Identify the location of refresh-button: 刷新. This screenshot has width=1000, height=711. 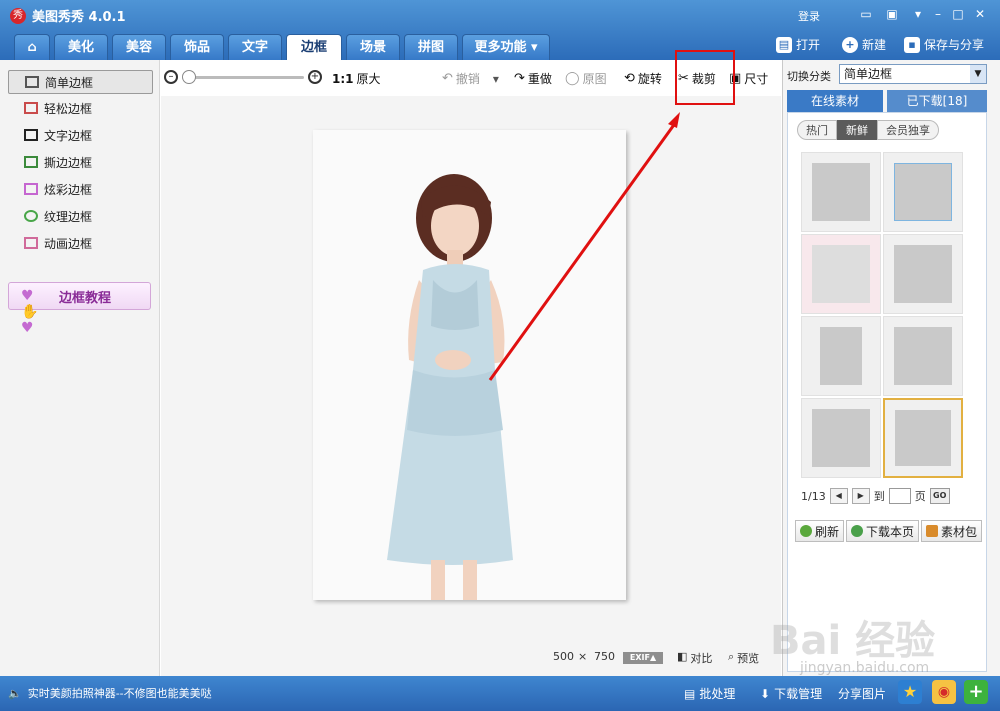
(820, 531).